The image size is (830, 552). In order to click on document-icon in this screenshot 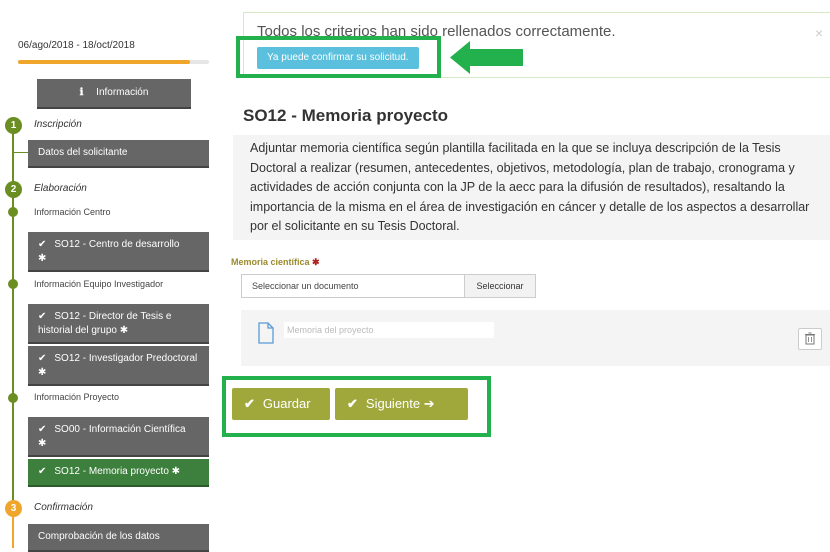, I will do `click(266, 333)`.